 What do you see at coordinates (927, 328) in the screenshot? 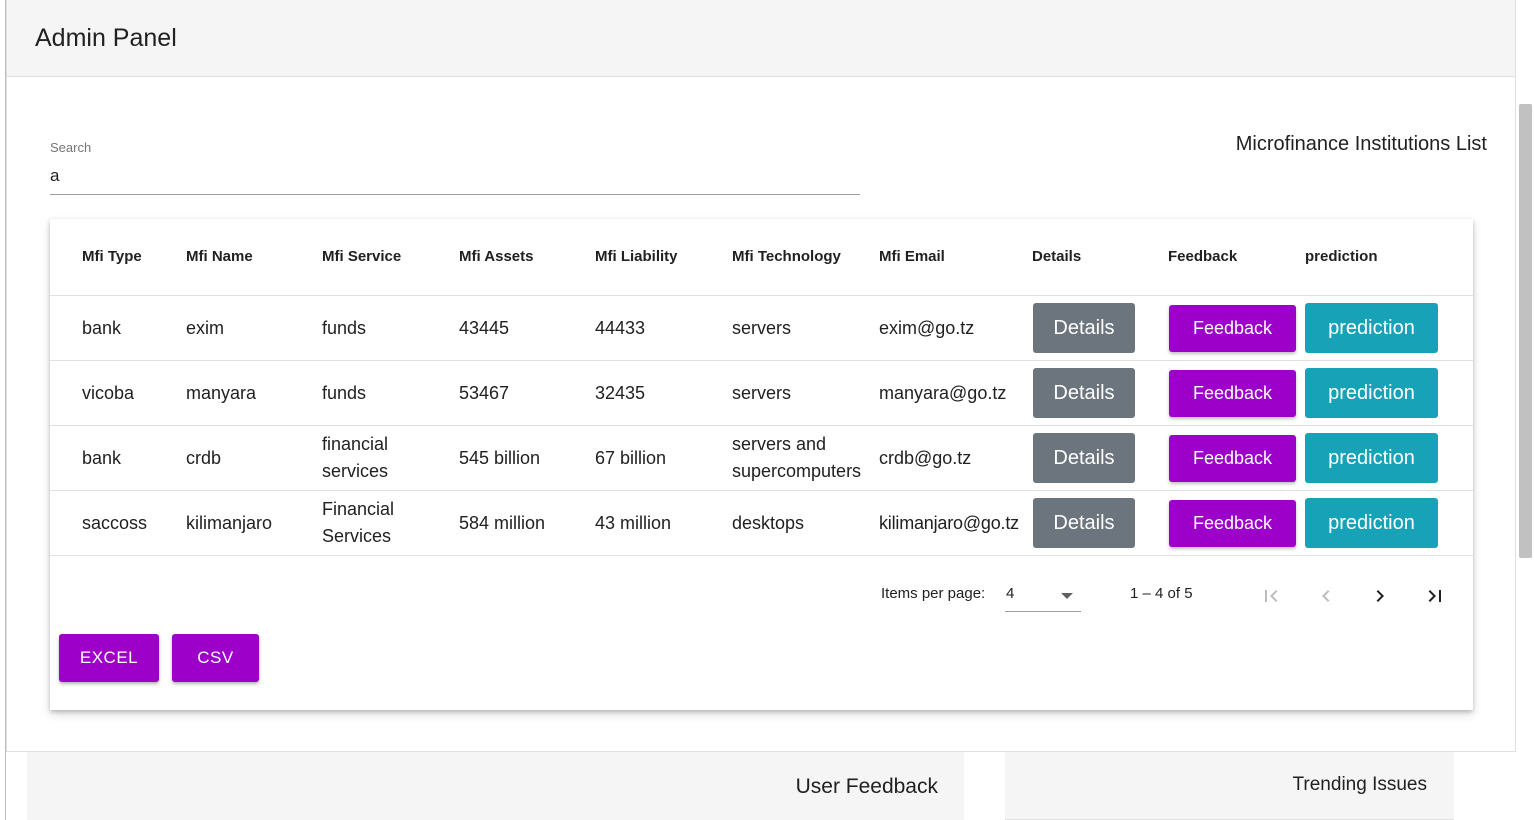
I see `cell-mfi-email: exim@go.tz` at bounding box center [927, 328].